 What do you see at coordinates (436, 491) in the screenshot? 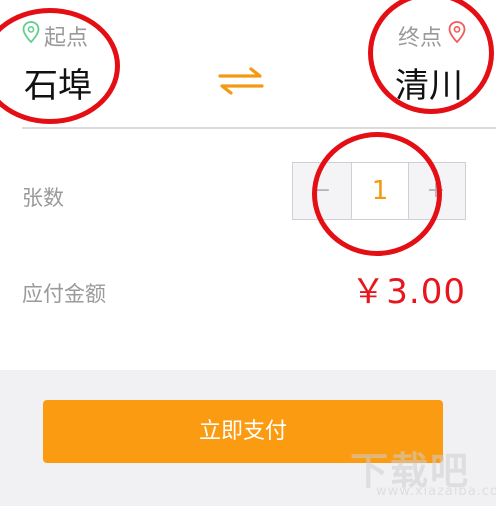
I see `watermark-url: www.xiazaiba.com` at bounding box center [436, 491].